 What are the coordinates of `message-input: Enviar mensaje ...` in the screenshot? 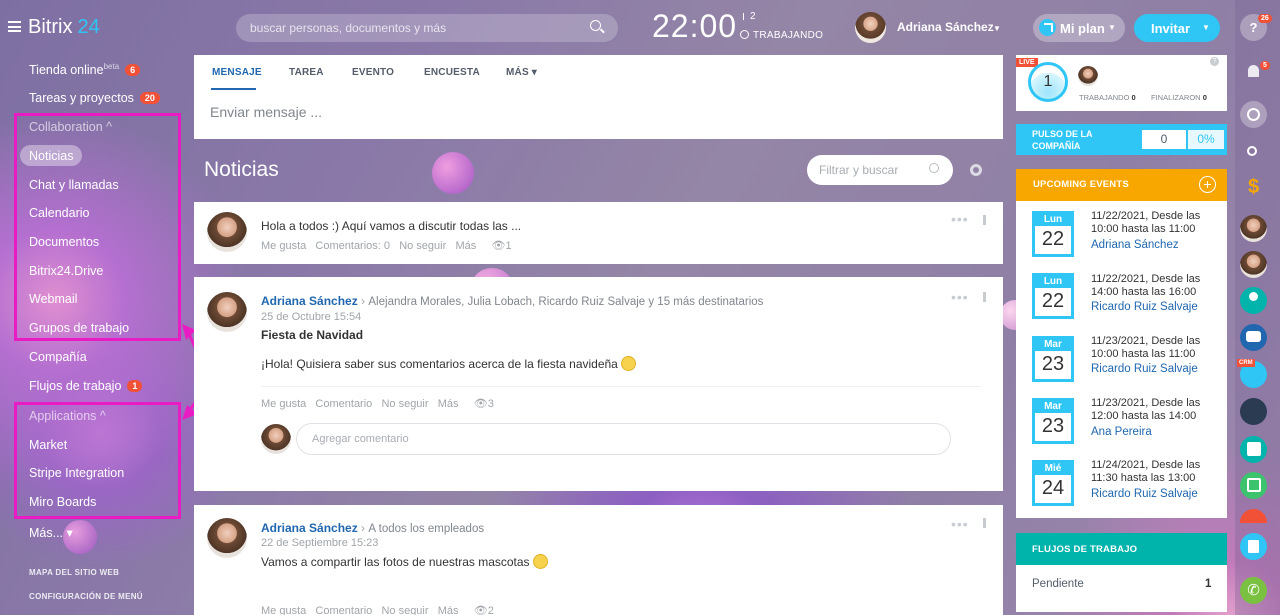 It's located at (266, 112).